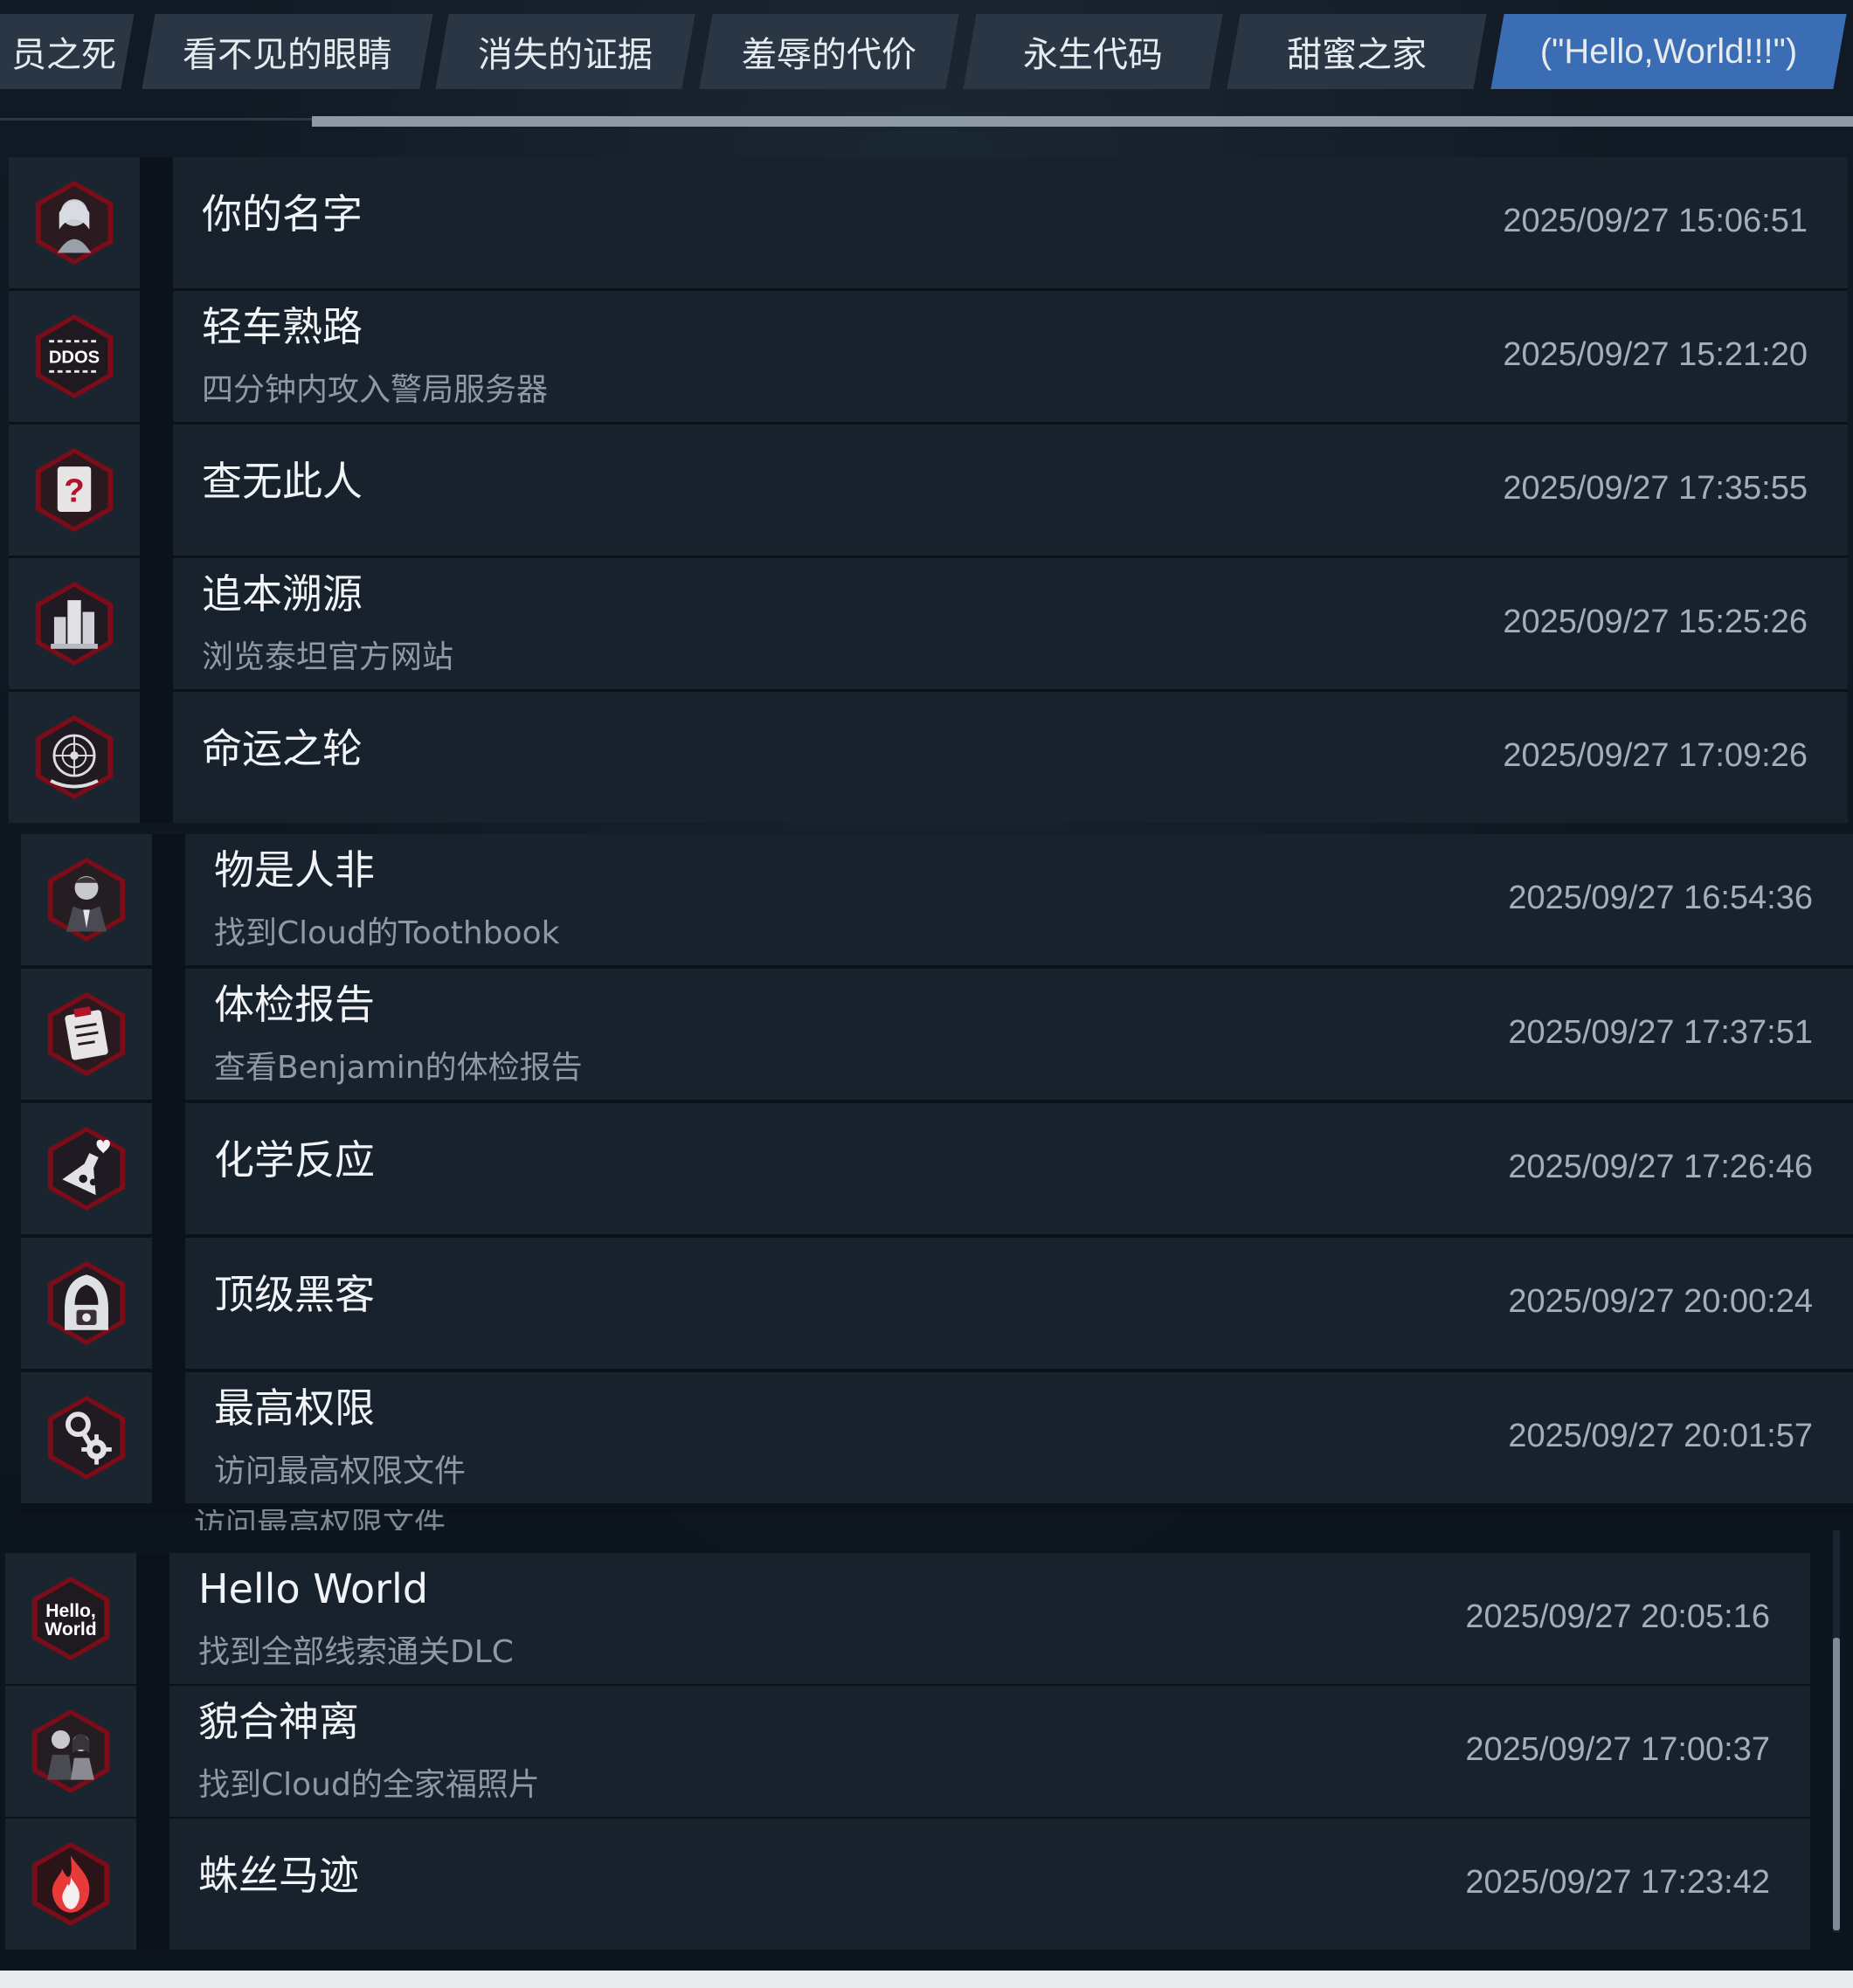  I want to click on buildings-icon, so click(74, 624).